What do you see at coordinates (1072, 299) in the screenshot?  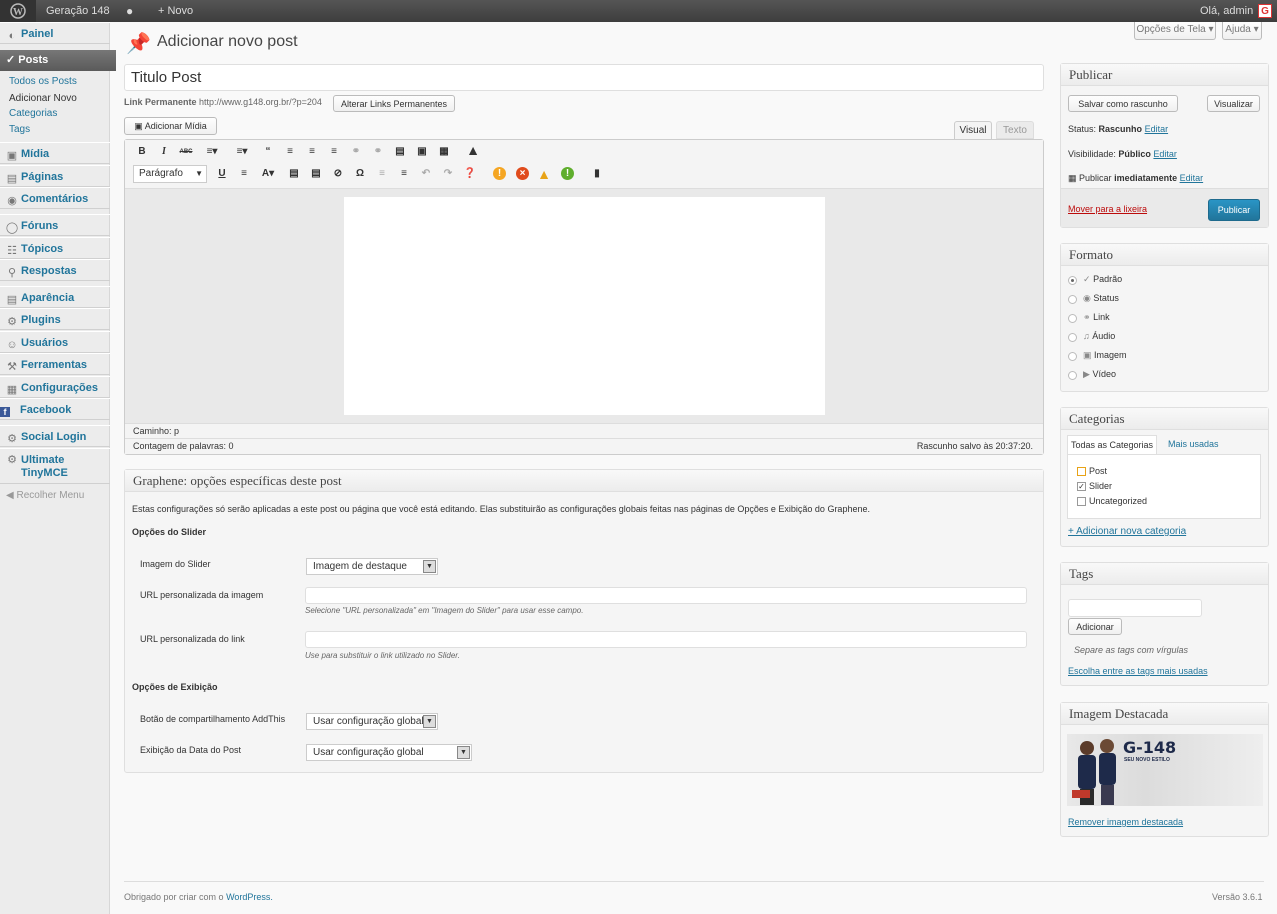 I see `format-radio-status` at bounding box center [1072, 299].